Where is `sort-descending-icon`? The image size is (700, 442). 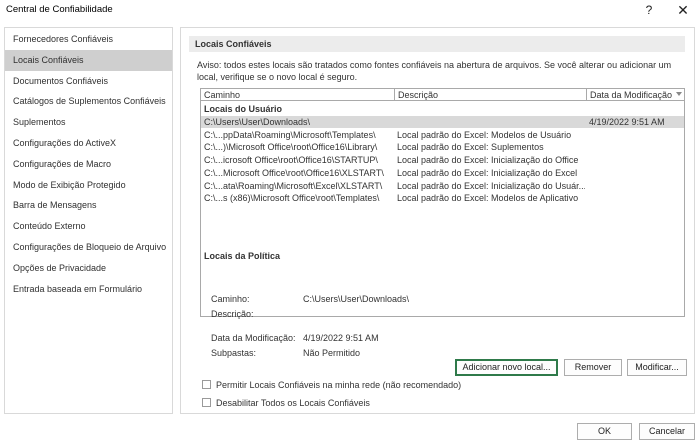
sort-descending-icon is located at coordinates (679, 94).